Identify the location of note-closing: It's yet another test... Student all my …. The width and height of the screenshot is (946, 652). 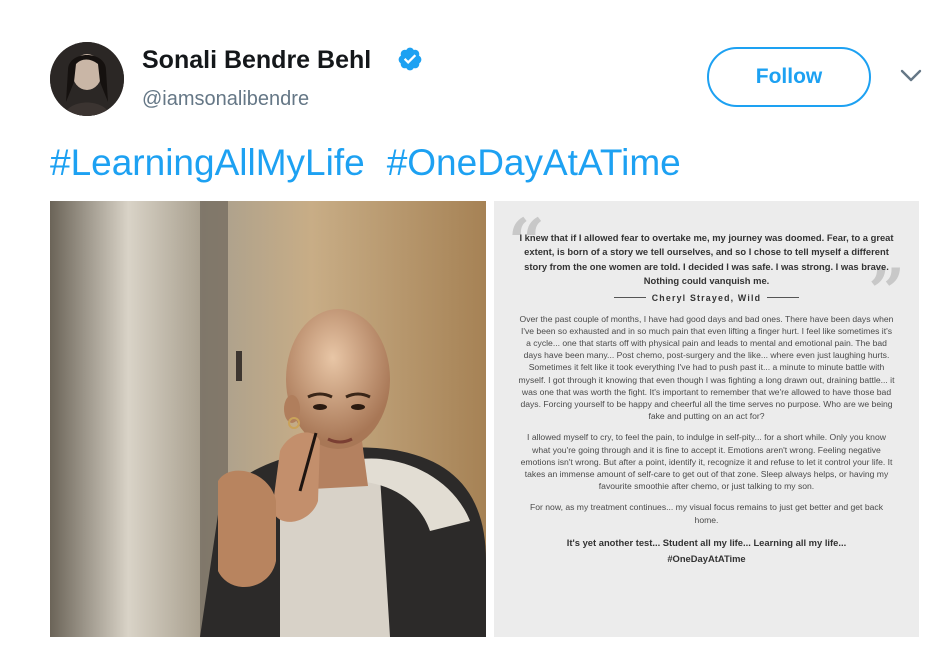
(706, 551).